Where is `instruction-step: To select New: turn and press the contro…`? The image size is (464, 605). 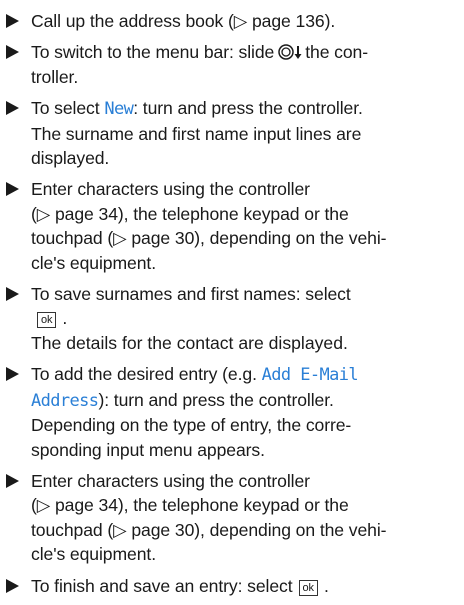 instruction-step: To select New: turn and press the contro… is located at coordinates (232, 133).